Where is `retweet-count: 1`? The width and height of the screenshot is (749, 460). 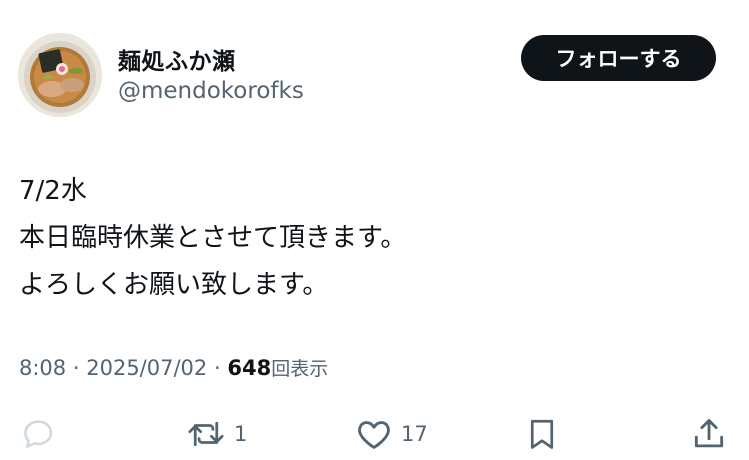
retweet-count: 1 is located at coordinates (241, 434).